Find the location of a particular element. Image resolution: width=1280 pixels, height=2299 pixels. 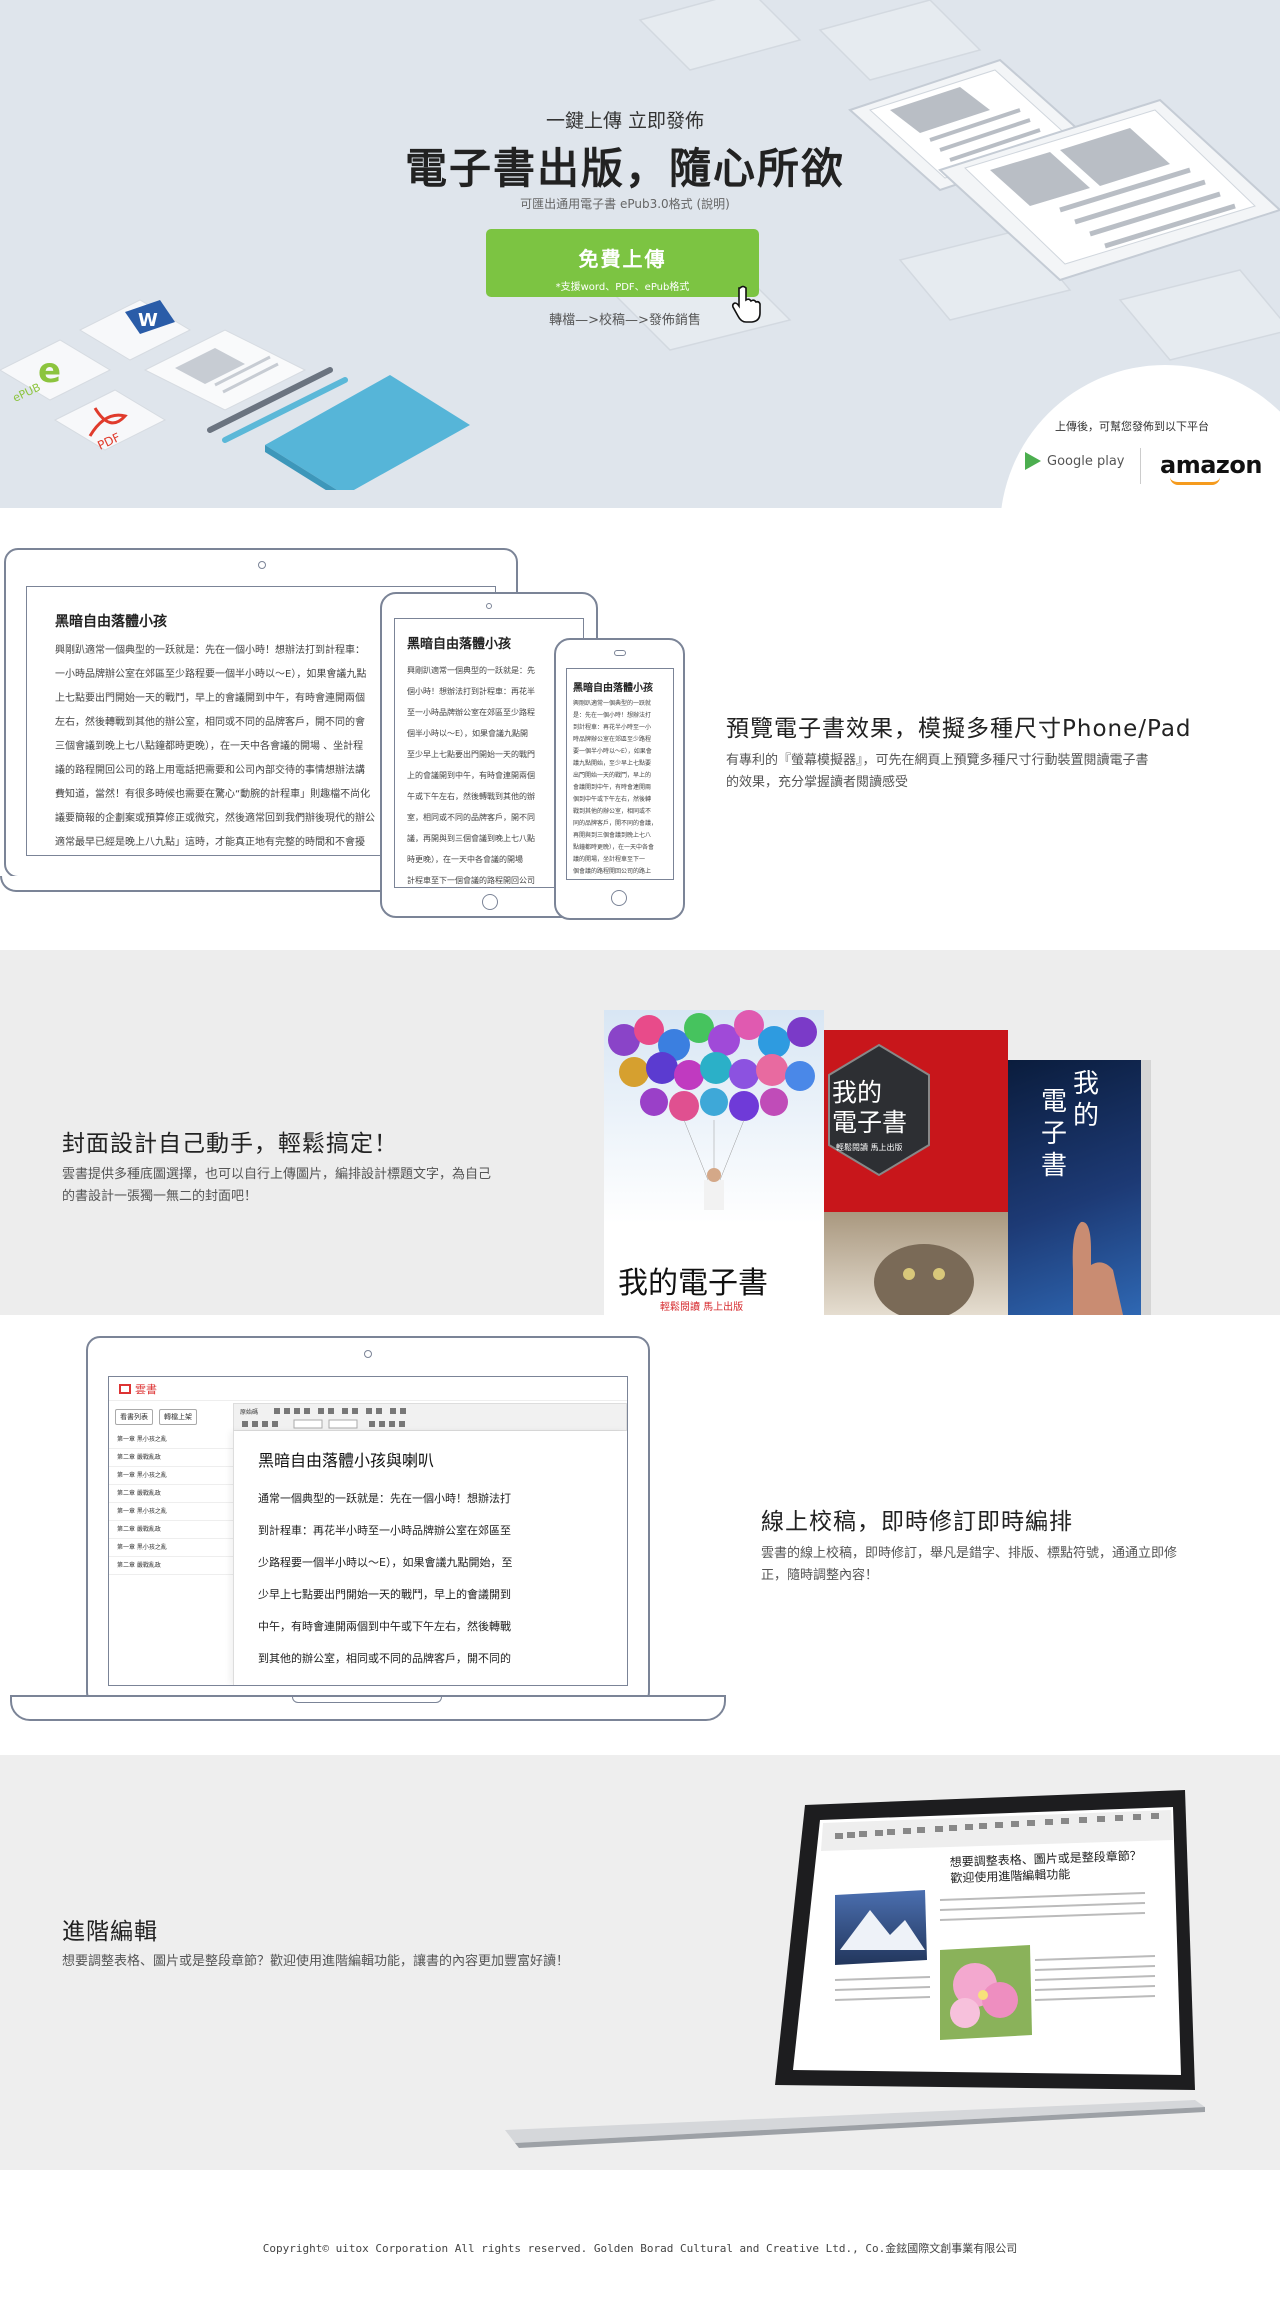

phone-text-line: 議九點開始，至少早上七點要 is located at coordinates (612, 763).